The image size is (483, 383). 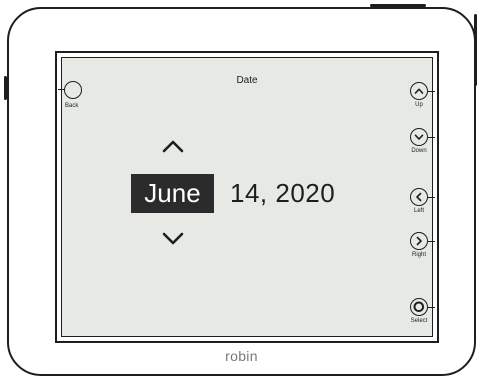 I want to click on month-increment-icon, so click(x=173, y=146).